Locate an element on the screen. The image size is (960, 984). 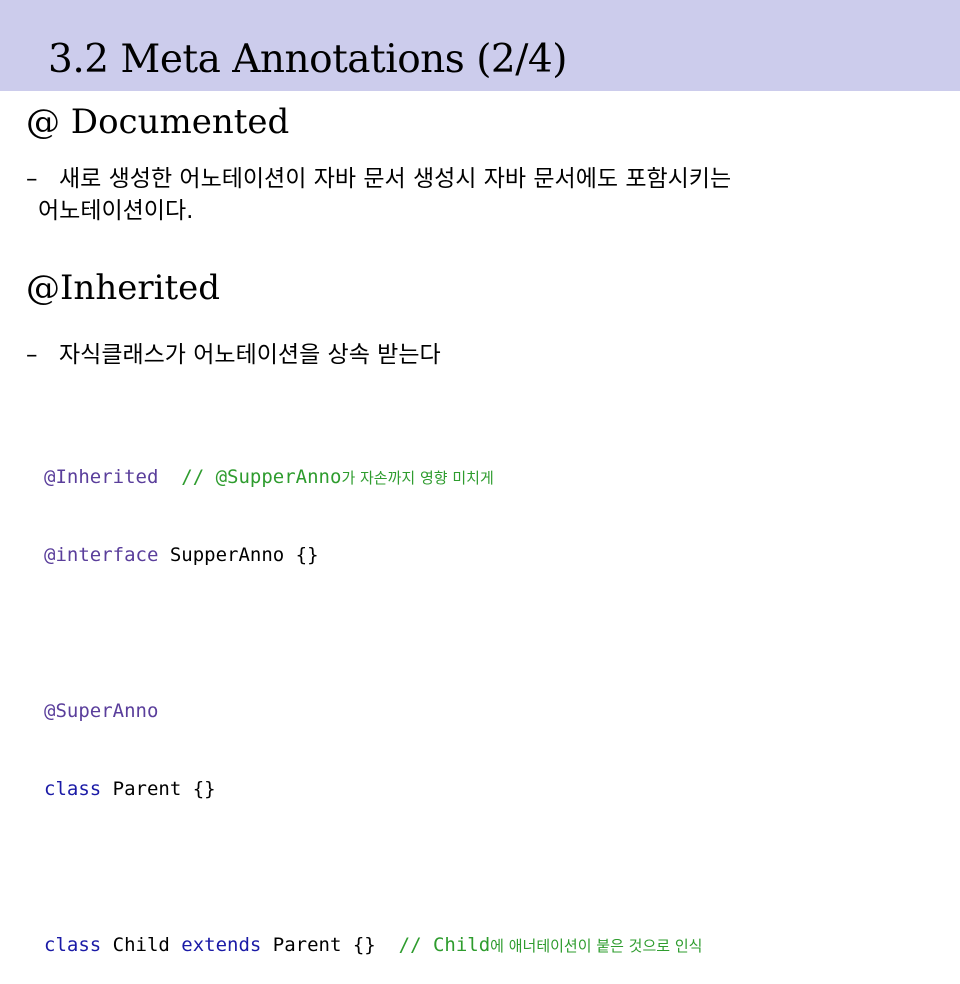
code-text: SupperAnno {} is located at coordinates (238, 555).